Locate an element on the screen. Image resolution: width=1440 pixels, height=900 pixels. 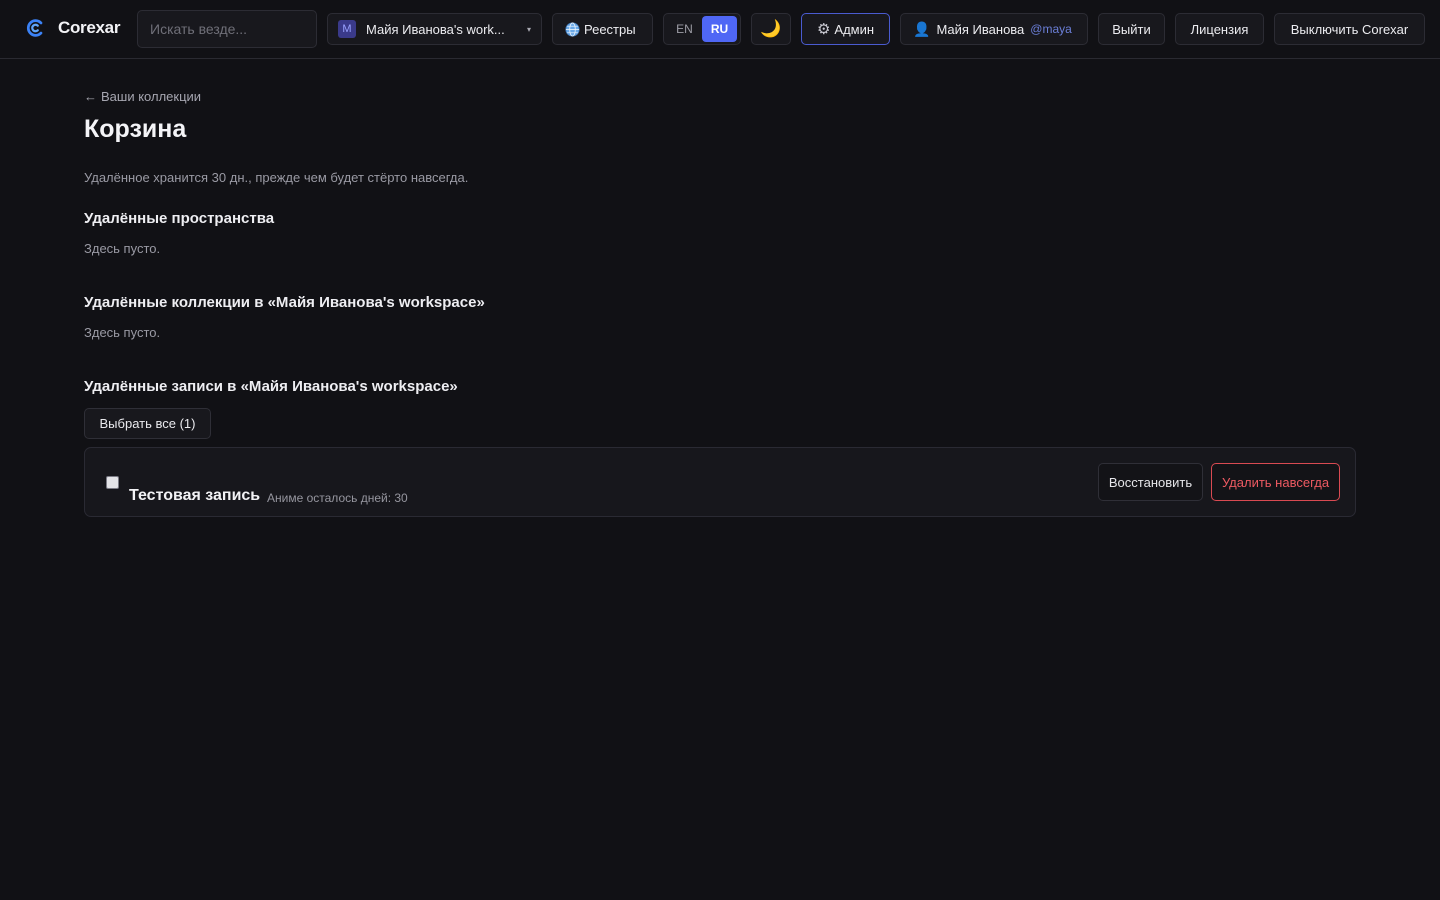
moon-icon: 🌙 is located at coordinates (771, 28).